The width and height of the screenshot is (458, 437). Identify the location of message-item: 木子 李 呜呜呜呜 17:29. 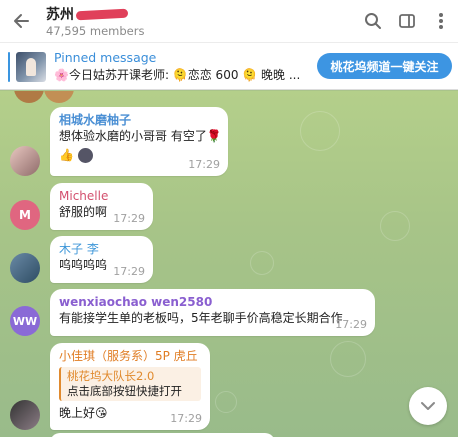
(81, 259).